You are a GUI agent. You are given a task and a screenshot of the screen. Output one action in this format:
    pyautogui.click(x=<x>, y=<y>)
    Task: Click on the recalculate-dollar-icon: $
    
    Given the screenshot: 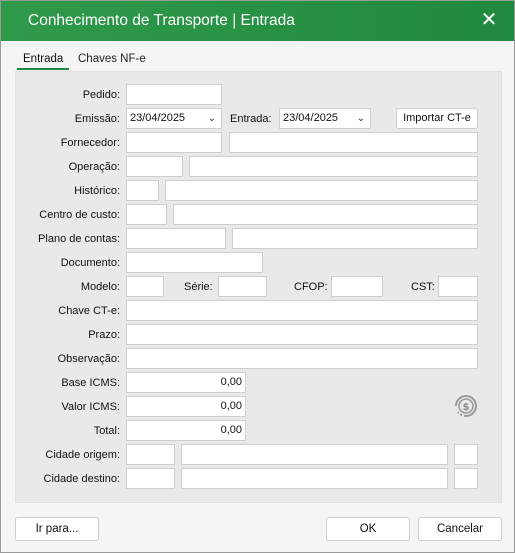 What is the action you would take?
    pyautogui.click(x=466, y=406)
    